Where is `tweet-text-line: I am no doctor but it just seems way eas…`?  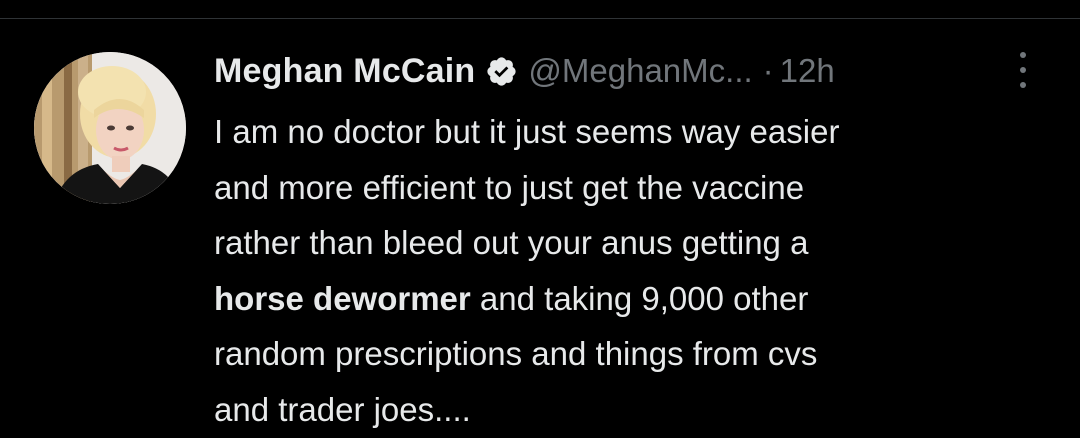
tweet-text-line: I am no doctor but it just seems way eas… is located at coordinates (527, 131).